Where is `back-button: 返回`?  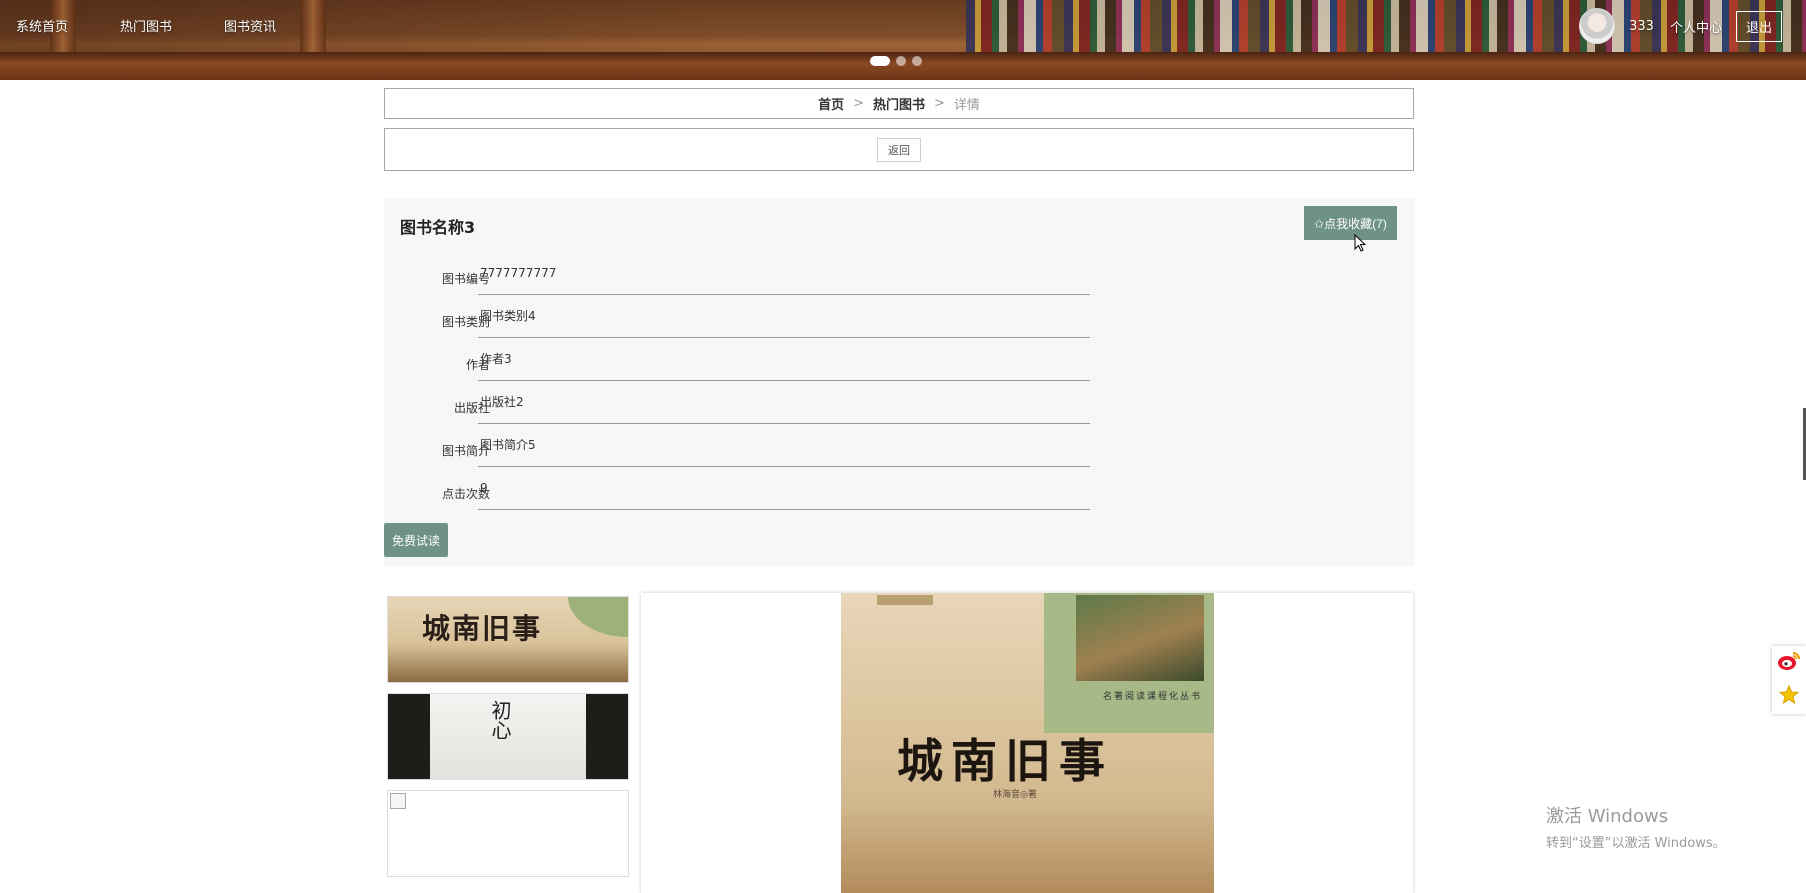
back-button: 返回 is located at coordinates (899, 149).